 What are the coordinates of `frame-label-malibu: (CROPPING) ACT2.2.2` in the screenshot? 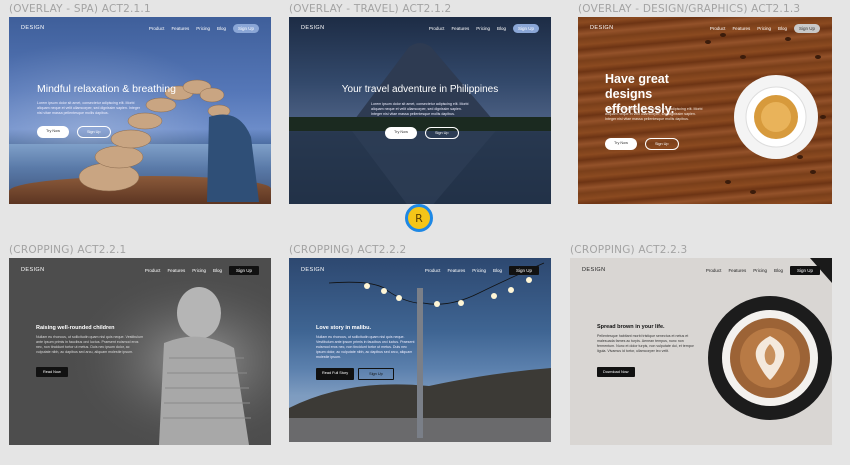 It's located at (347, 250).